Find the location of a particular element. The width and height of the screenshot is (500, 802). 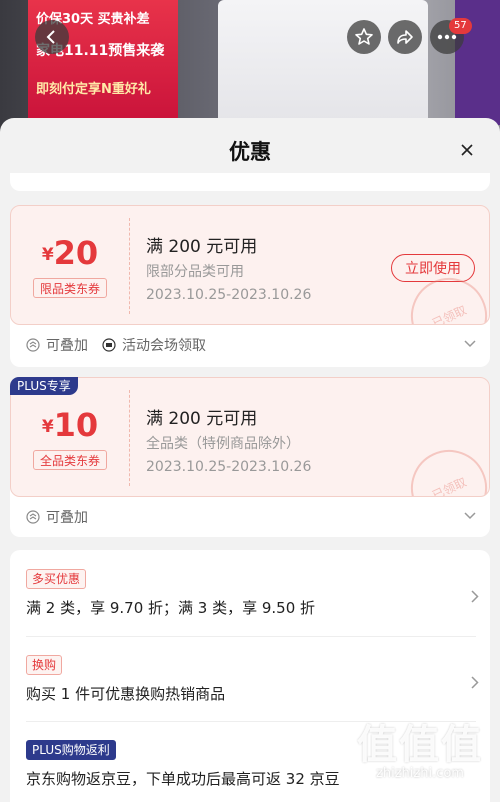

close-icon is located at coordinates (467, 150).